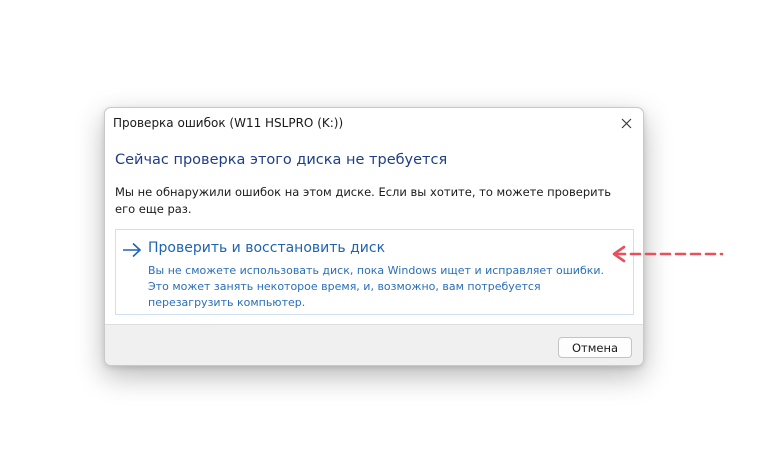 The width and height of the screenshot is (759, 451). Describe the element at coordinates (281, 160) in the screenshot. I see `dialog-heading: Сейчас проверка этого диска не требуется` at that location.